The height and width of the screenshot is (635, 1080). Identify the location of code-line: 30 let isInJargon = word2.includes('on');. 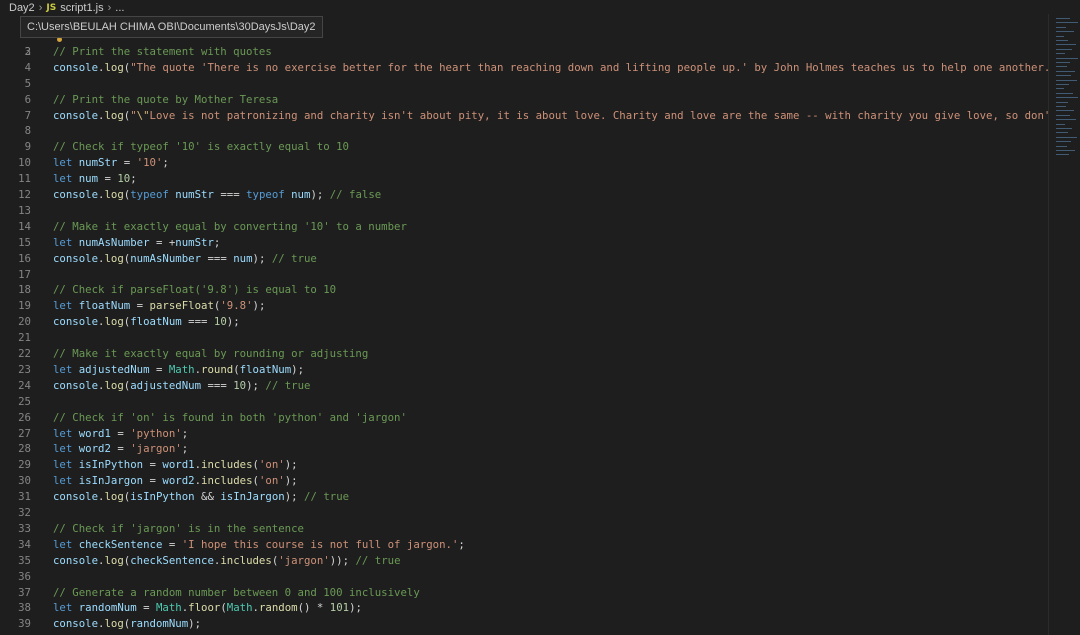
(524, 481).